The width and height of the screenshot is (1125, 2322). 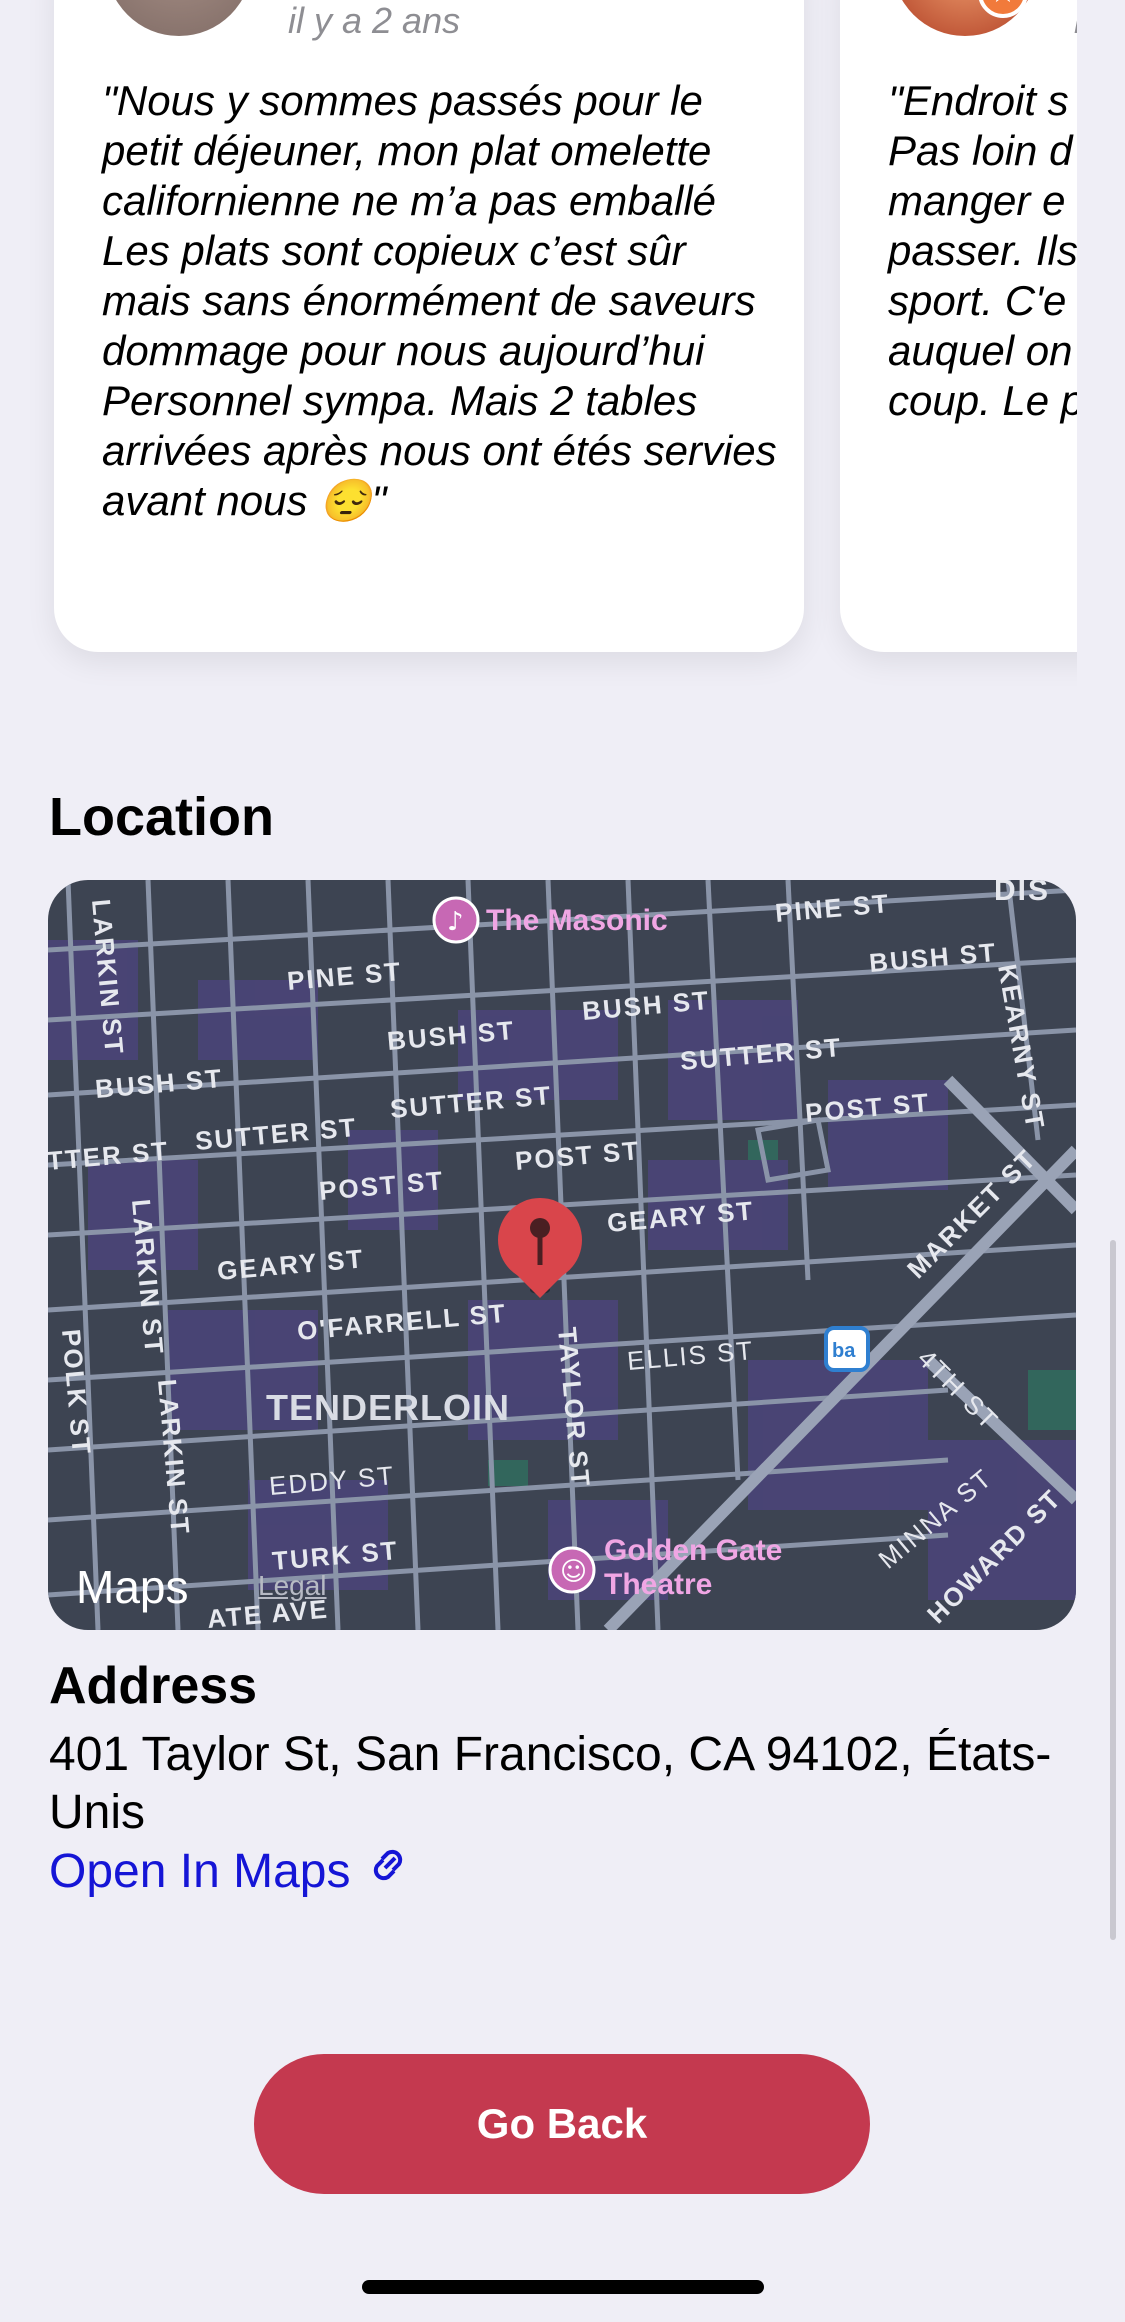 I want to click on address-heading: Address, so click(x=153, y=1686).